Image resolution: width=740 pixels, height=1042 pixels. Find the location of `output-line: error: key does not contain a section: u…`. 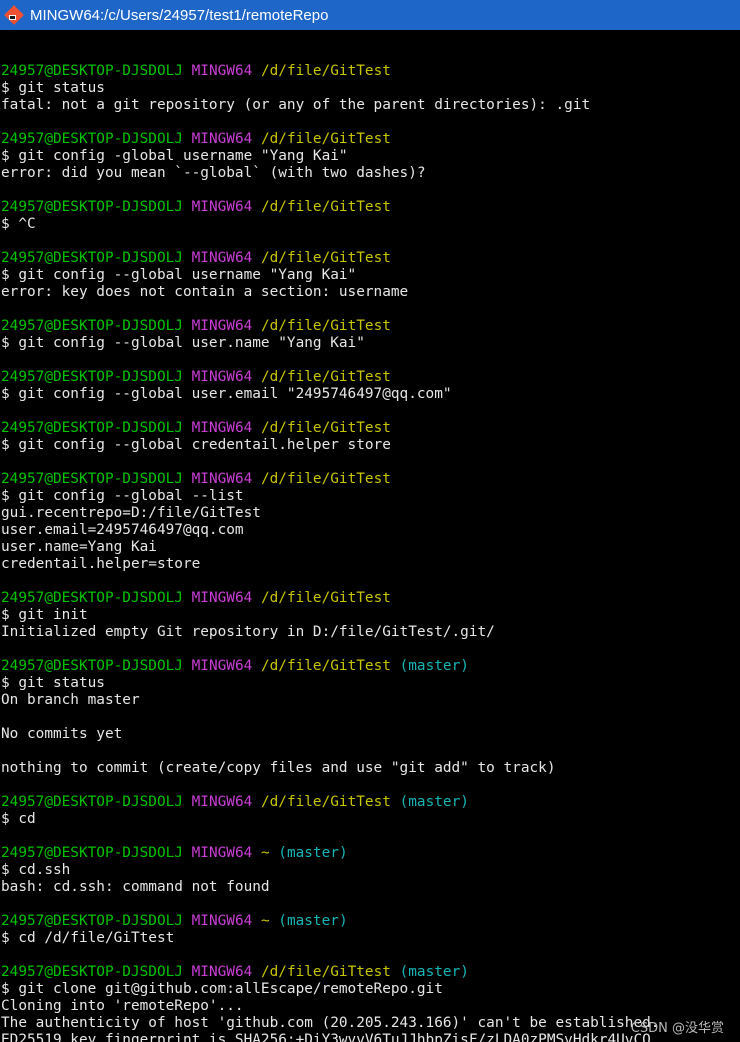

output-line: error: key does not contain a section: u… is located at coordinates (205, 292).